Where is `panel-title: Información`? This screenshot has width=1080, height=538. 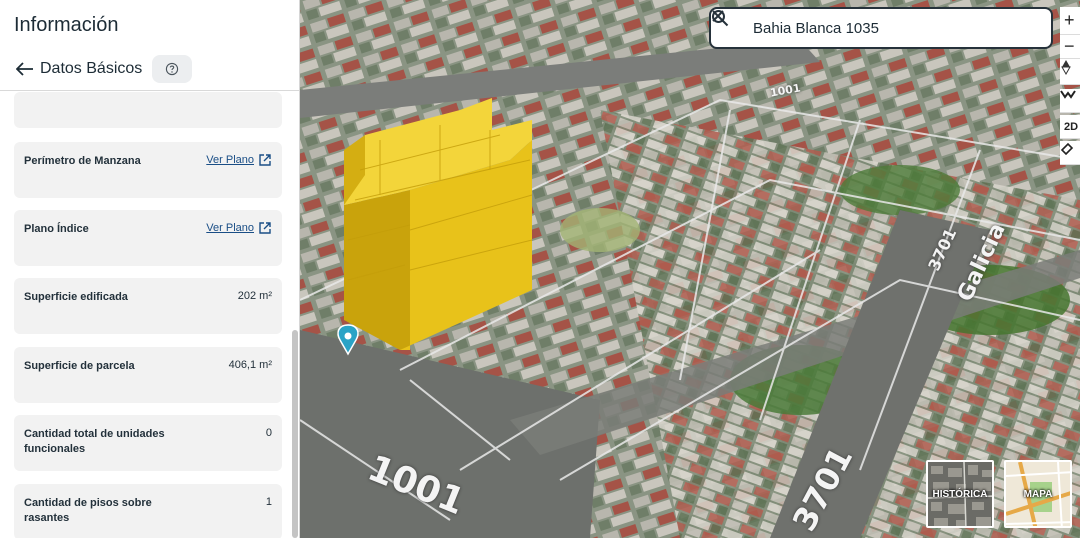
panel-title: Información is located at coordinates (66, 25).